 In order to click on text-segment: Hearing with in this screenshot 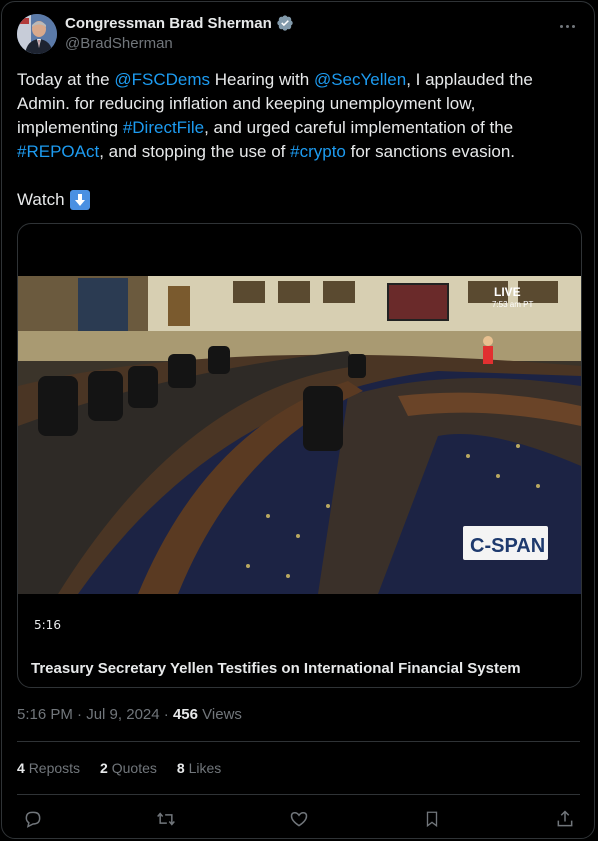, I will do `click(262, 79)`.